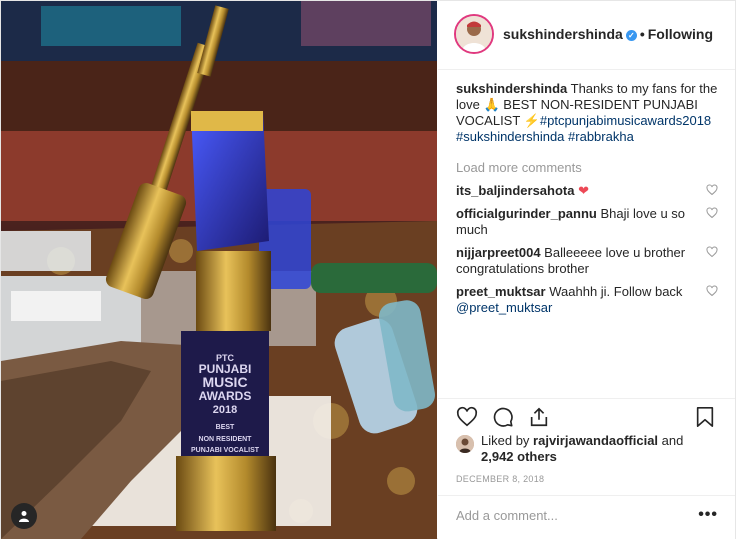 Image resolution: width=736 pixels, height=539 pixels. I want to click on liked-by-and: and, so click(672, 440).